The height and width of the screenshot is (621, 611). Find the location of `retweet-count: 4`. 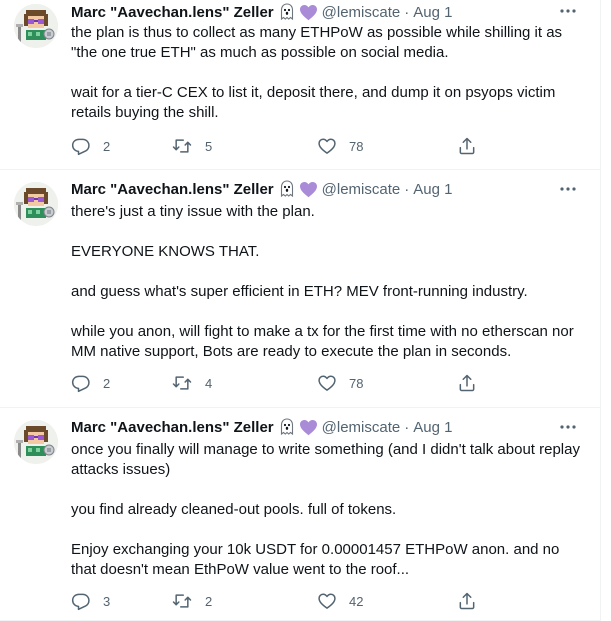

retweet-count: 4 is located at coordinates (209, 383).